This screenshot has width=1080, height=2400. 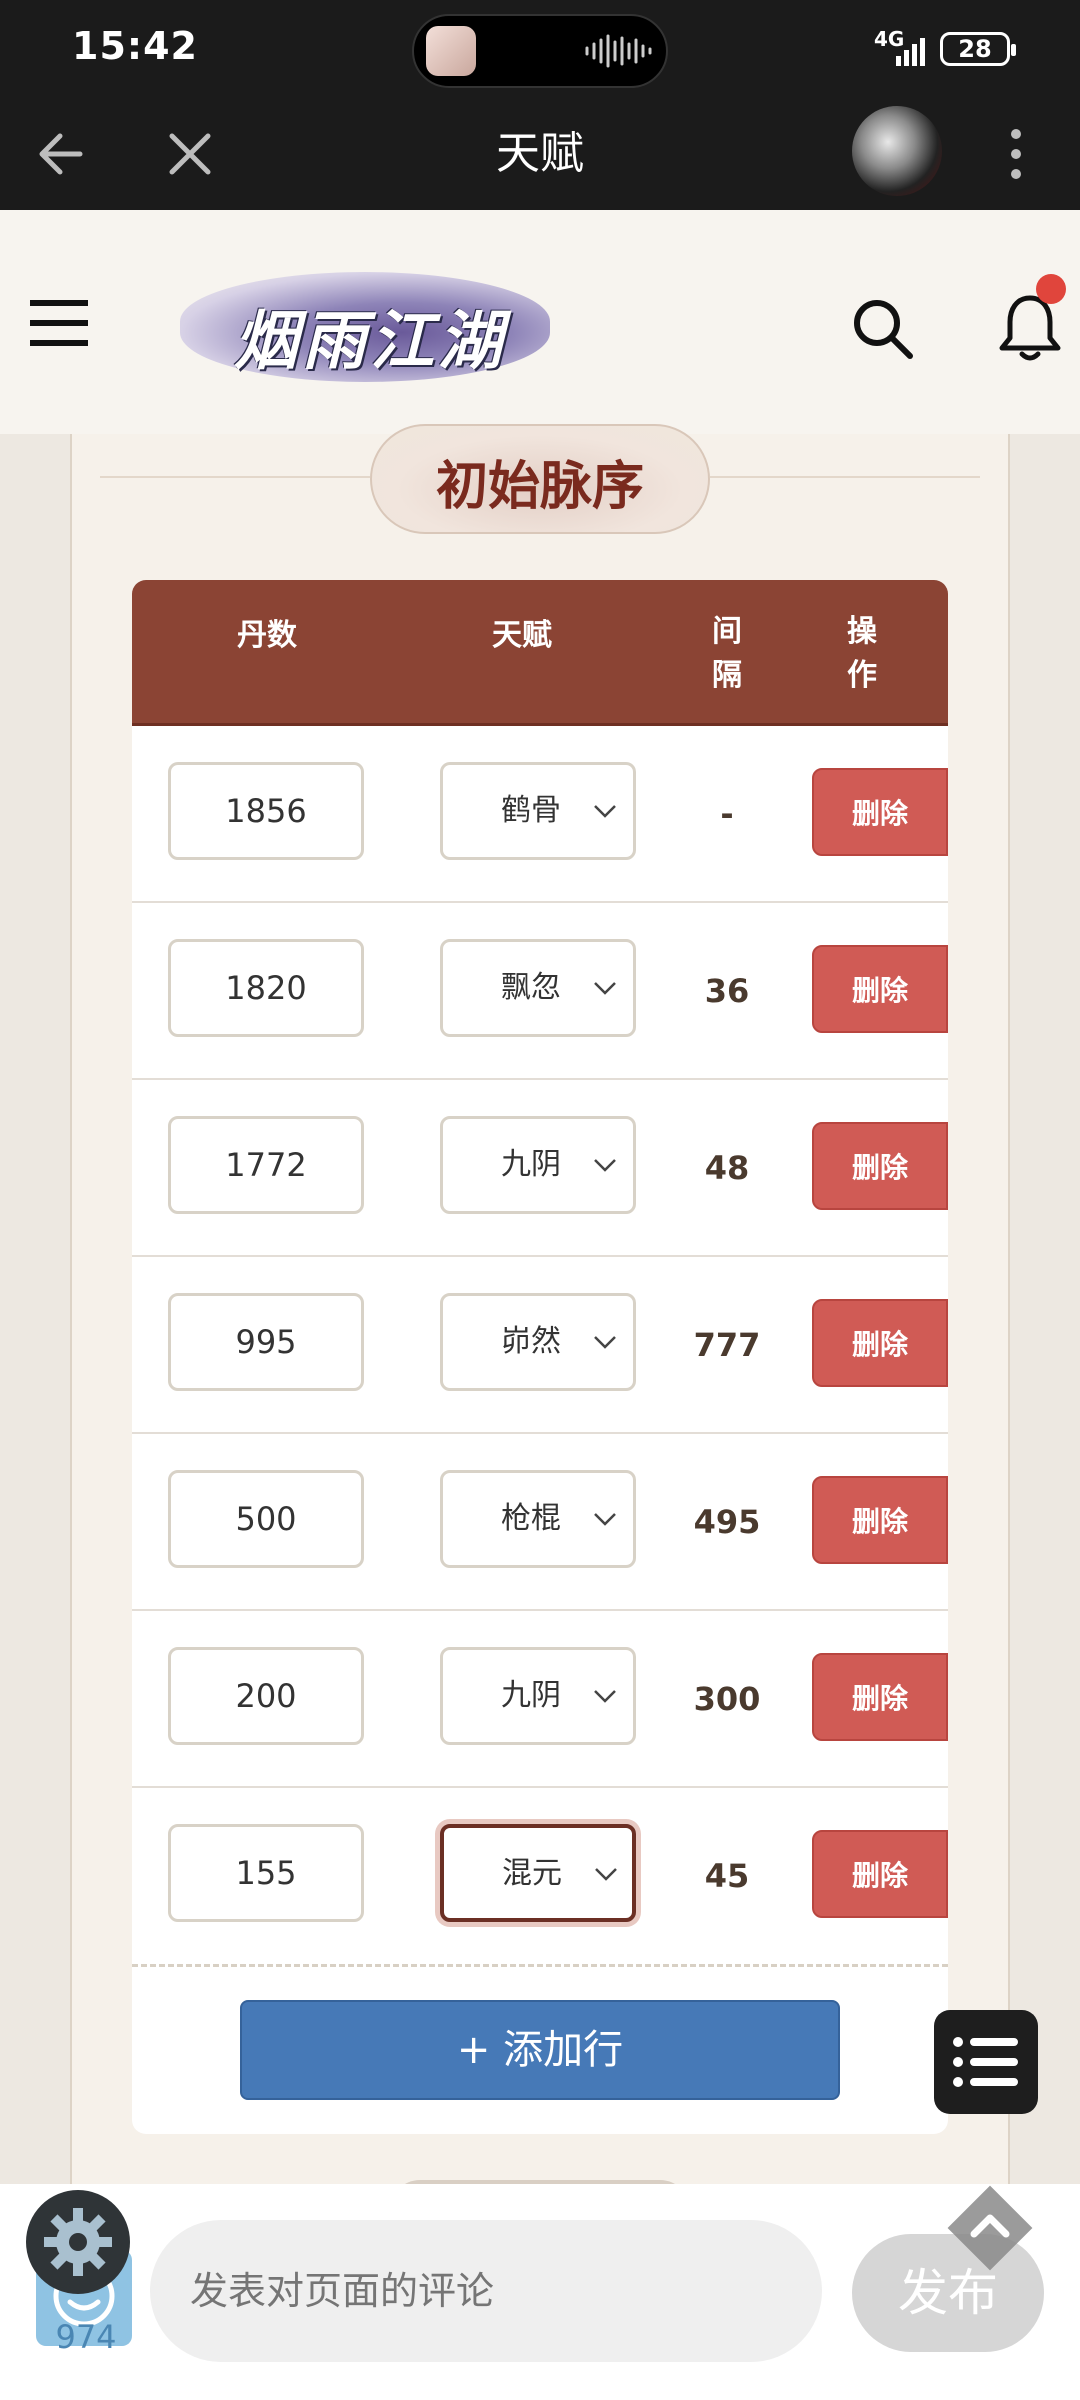 I want to click on section-title: 初始脉序, so click(x=539, y=486).